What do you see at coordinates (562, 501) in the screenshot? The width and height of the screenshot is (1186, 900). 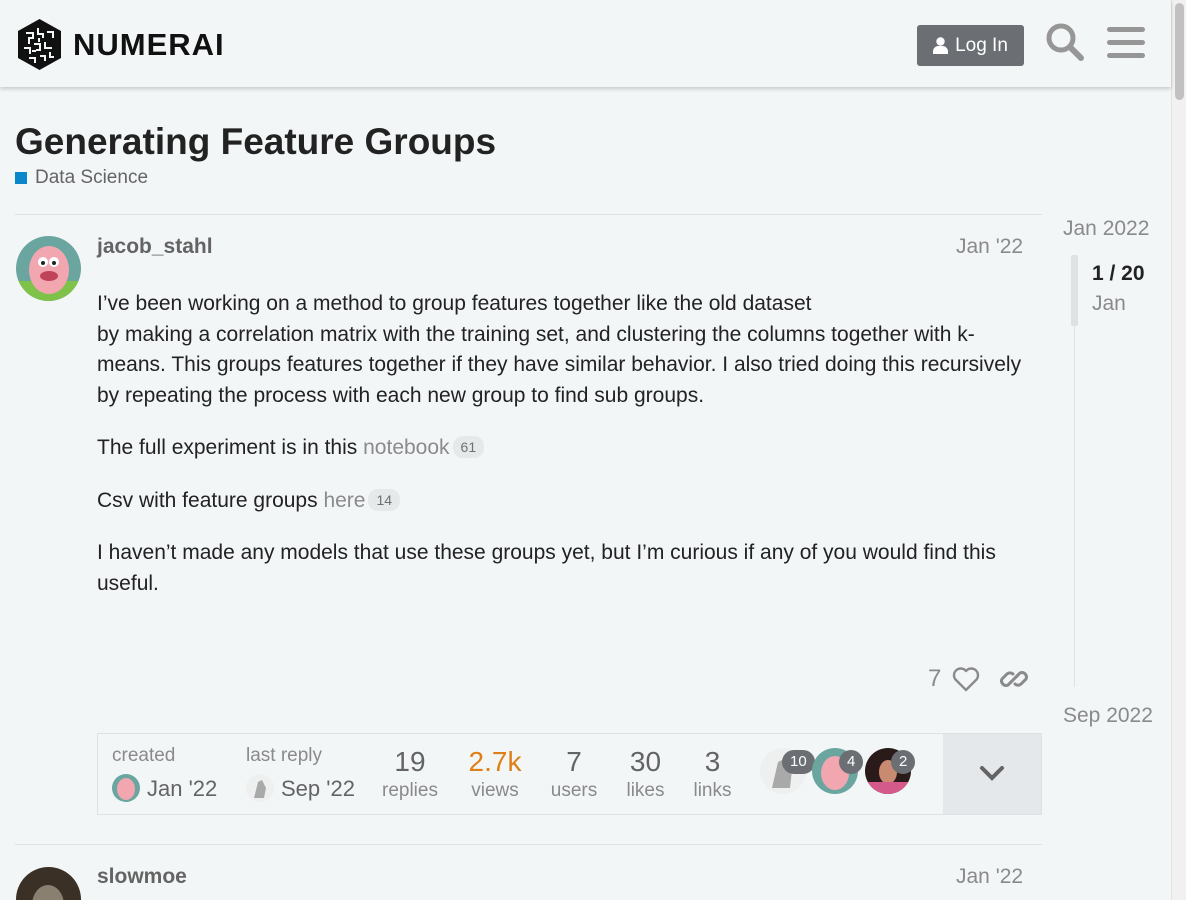 I see `post-paragraph: Csv with feature groups here 14` at bounding box center [562, 501].